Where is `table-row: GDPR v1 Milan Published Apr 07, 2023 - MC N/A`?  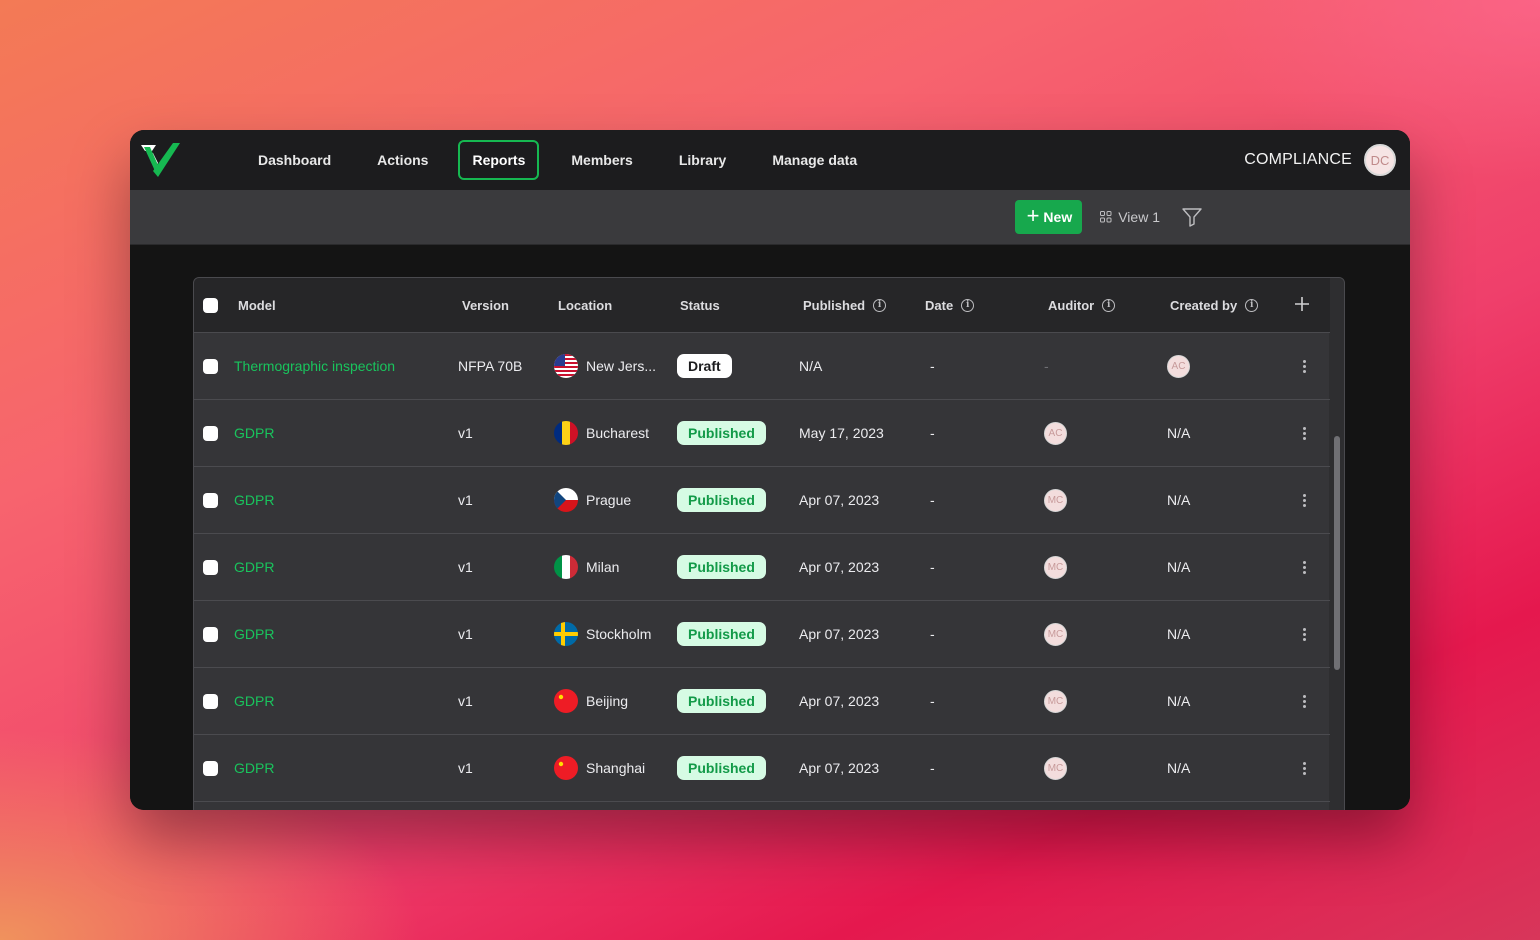
table-row: GDPR v1 Milan Published Apr 07, 2023 - MC N/A is located at coordinates (762, 567).